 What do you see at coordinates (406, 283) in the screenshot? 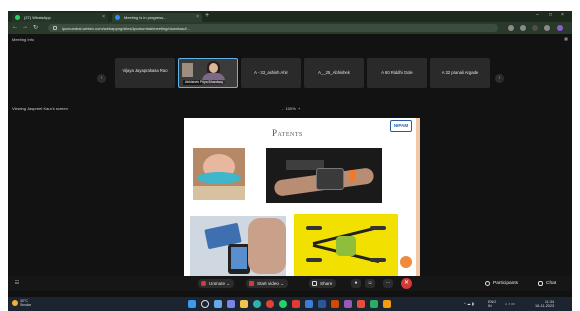
I see `leave-meeting-button: ✕` at bounding box center [406, 283].